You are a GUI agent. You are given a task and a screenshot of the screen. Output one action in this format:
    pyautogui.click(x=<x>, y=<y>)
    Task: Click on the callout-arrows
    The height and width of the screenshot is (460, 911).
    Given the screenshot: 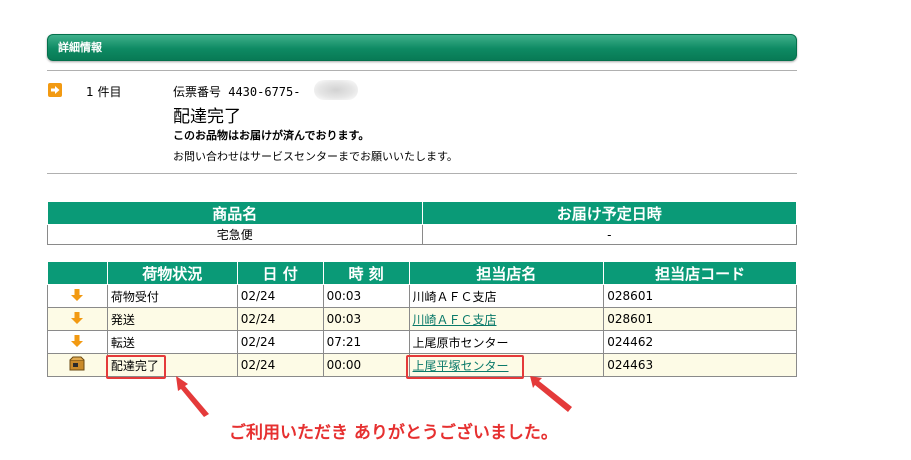 What is the action you would take?
    pyautogui.click(x=374, y=396)
    